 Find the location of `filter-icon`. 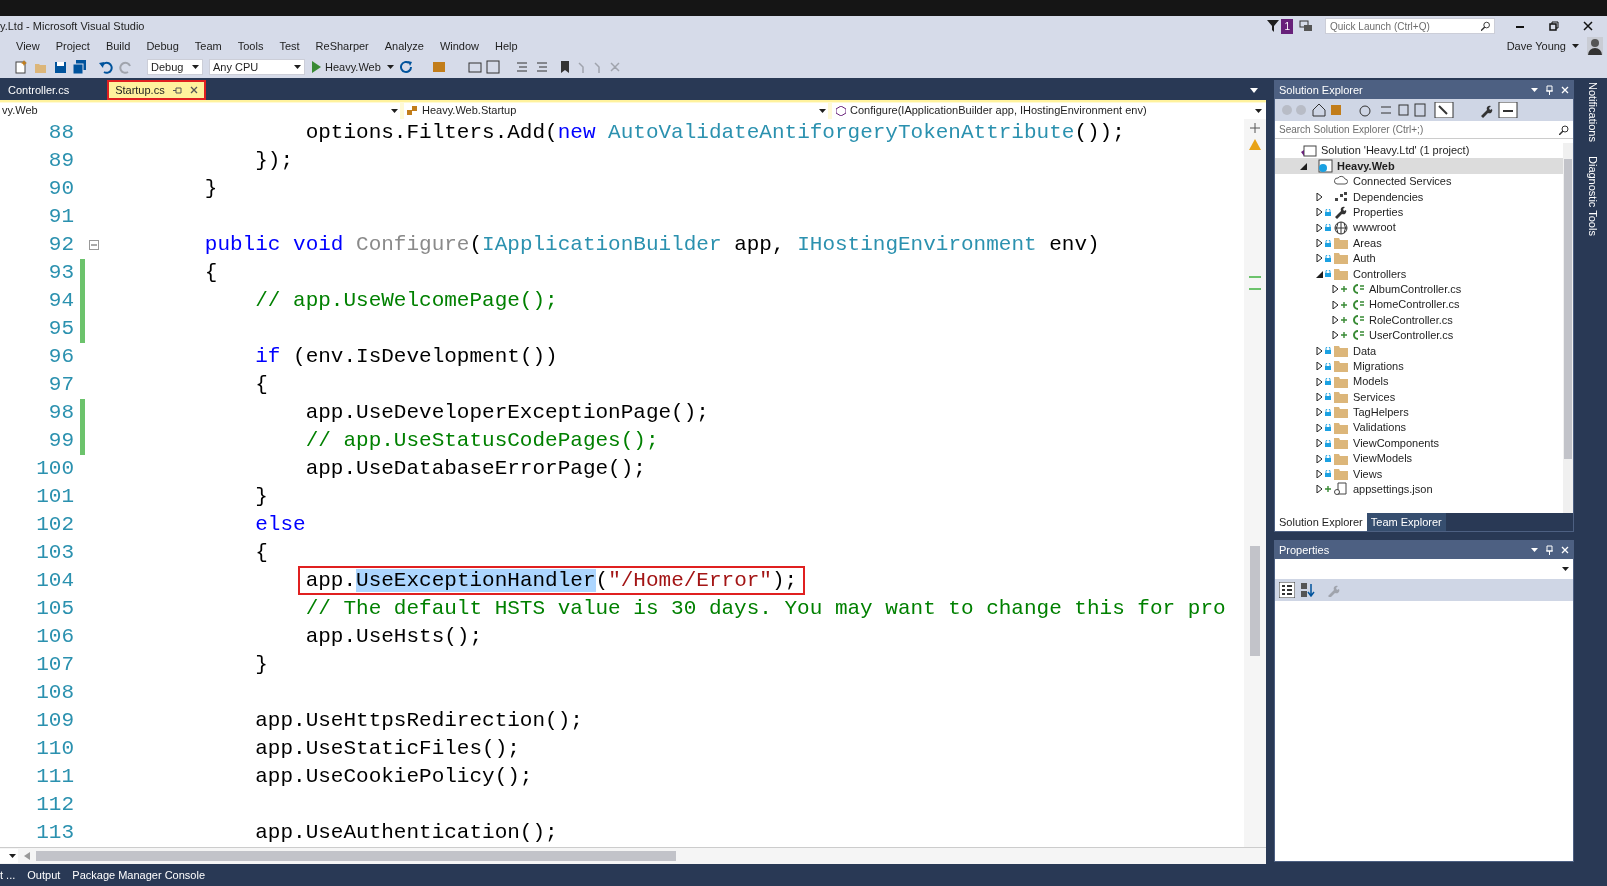

filter-icon is located at coordinates (1273, 26).